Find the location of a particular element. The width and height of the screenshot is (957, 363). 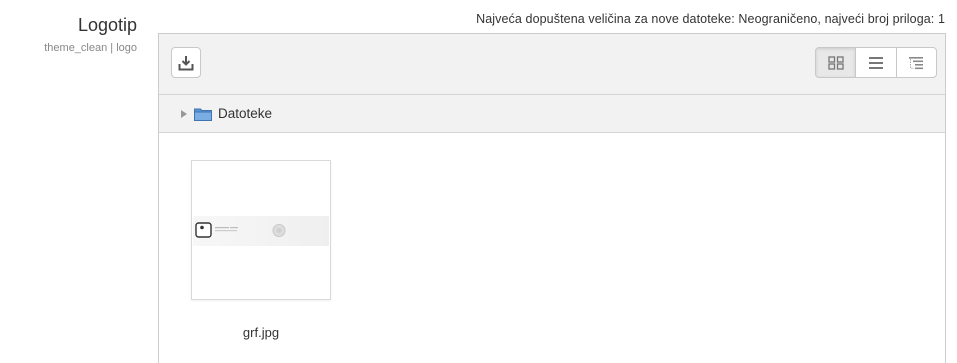

download-icon is located at coordinates (186, 63).